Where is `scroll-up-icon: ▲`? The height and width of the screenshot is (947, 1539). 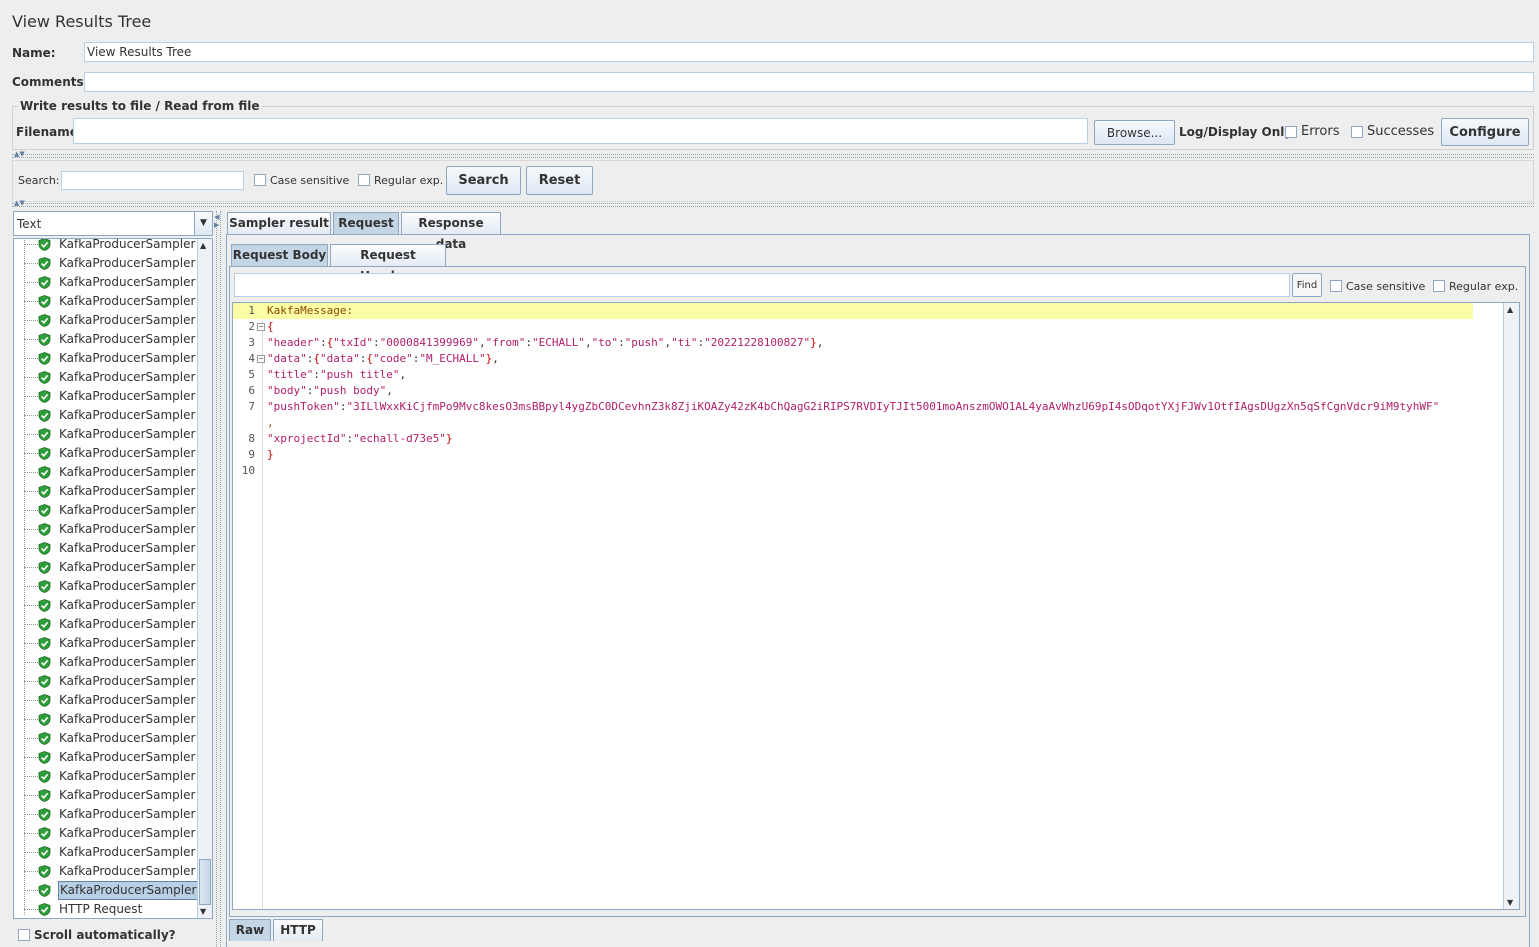 scroll-up-icon: ▲ is located at coordinates (203, 245).